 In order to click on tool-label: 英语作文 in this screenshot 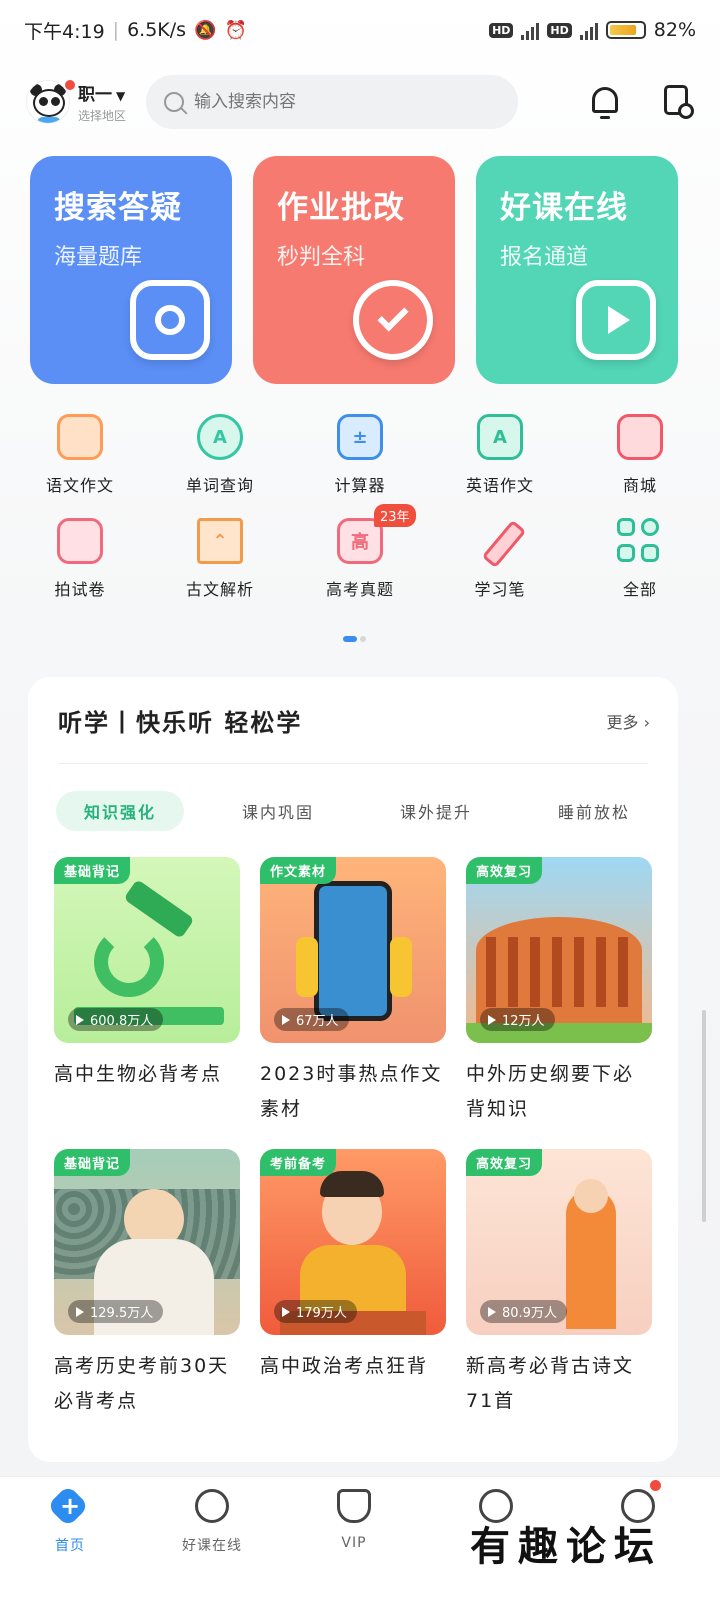, I will do `click(499, 485)`.